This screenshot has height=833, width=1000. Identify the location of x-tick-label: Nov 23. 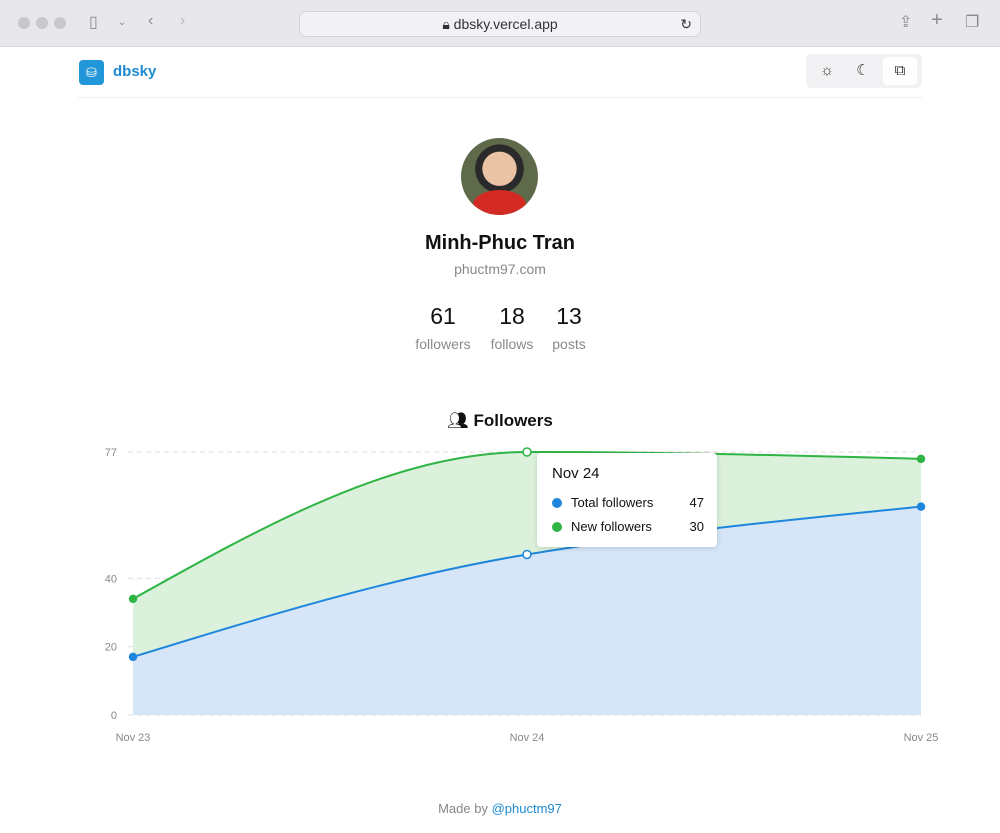
(133, 738).